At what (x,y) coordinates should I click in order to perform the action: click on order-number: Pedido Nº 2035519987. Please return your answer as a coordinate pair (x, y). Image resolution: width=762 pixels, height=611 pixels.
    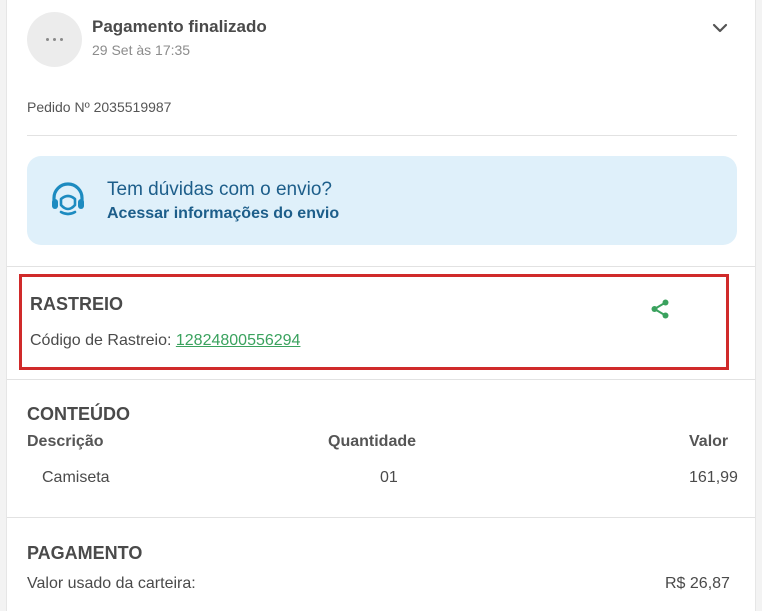
    Looking at the image, I should click on (99, 107).